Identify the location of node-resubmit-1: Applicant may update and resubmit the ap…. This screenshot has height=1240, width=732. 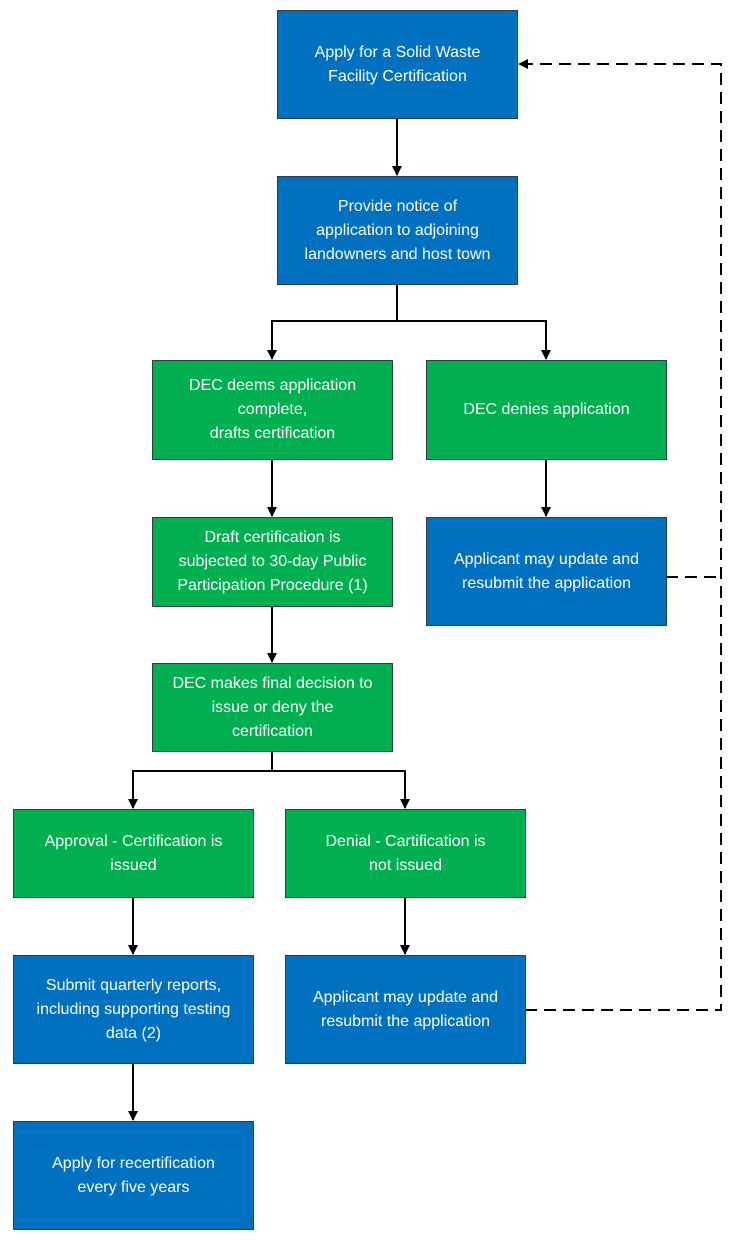
(546, 571).